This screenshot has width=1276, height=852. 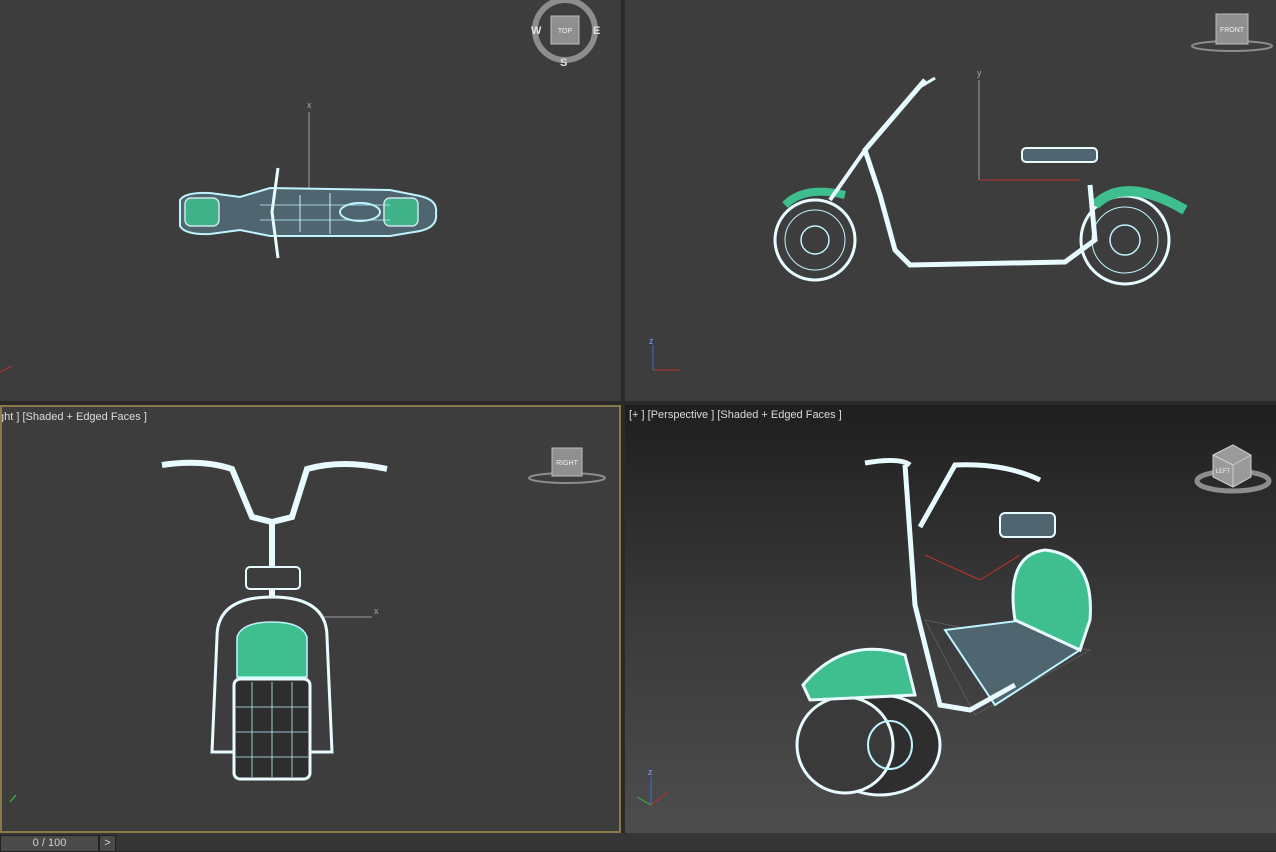 I want to click on timeline-bar, so click(x=638, y=842).